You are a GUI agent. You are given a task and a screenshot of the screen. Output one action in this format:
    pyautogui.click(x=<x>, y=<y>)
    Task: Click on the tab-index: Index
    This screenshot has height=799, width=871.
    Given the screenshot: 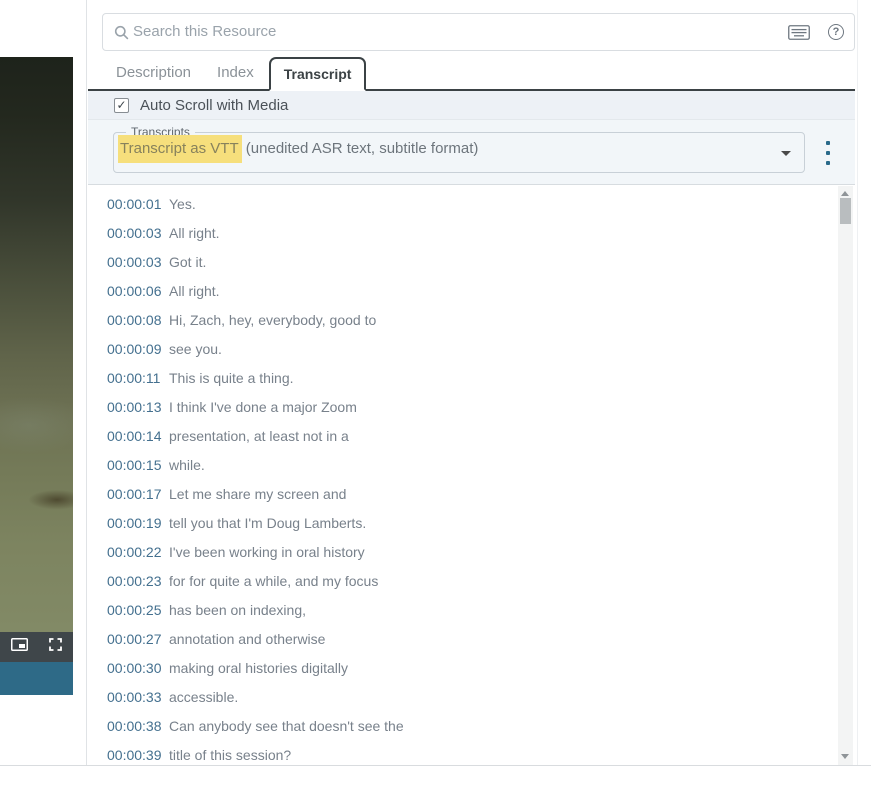 What is the action you would take?
    pyautogui.click(x=235, y=76)
    